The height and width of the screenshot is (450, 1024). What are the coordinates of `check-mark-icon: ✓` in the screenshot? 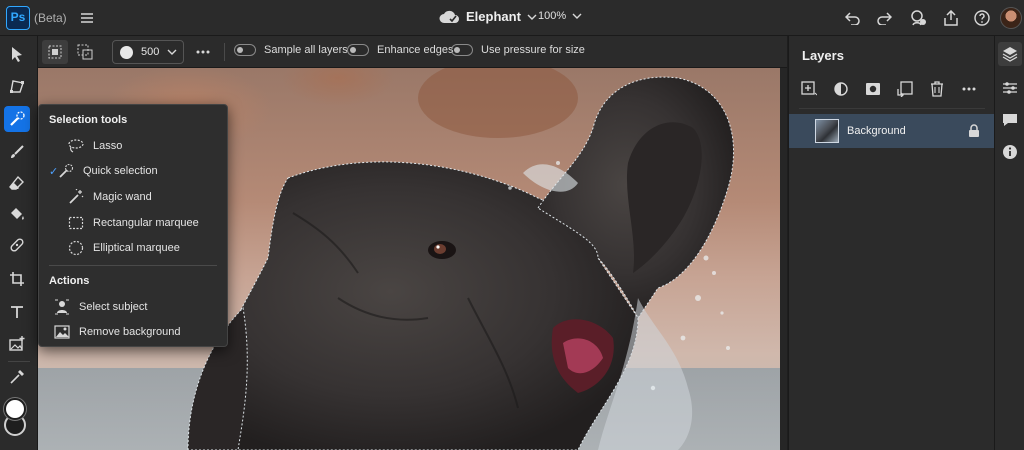 It's located at (54, 171).